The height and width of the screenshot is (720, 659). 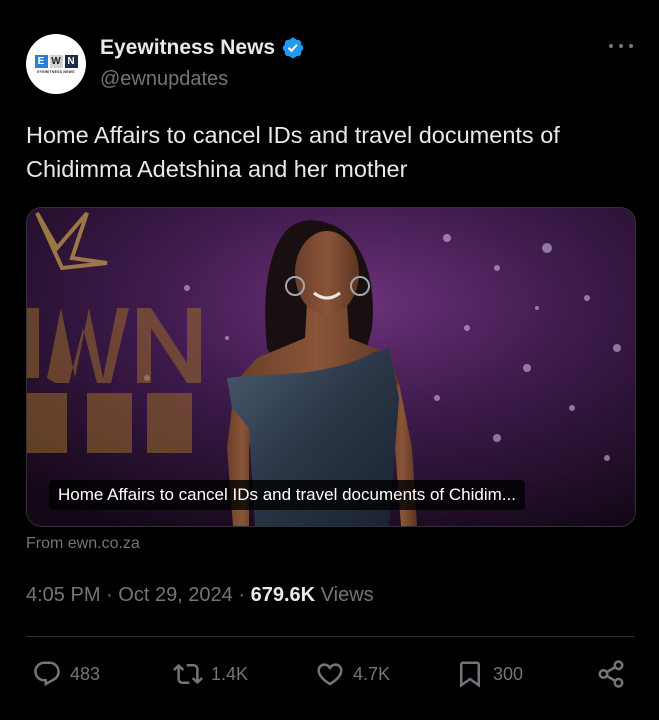 I want to click on tweet-time: 4:05 PM, so click(x=63, y=595).